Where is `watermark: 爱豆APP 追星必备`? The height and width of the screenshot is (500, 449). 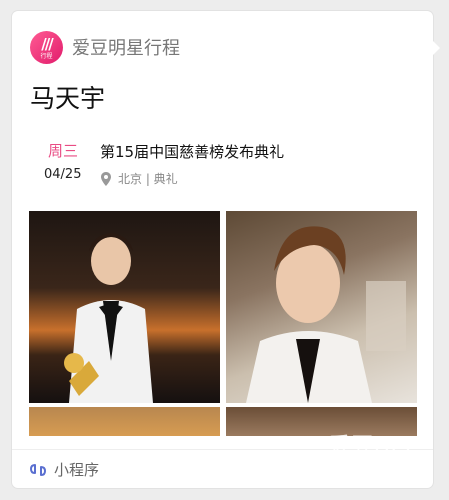 watermark: 爱豆APP 追星必备 is located at coordinates (373, 450).